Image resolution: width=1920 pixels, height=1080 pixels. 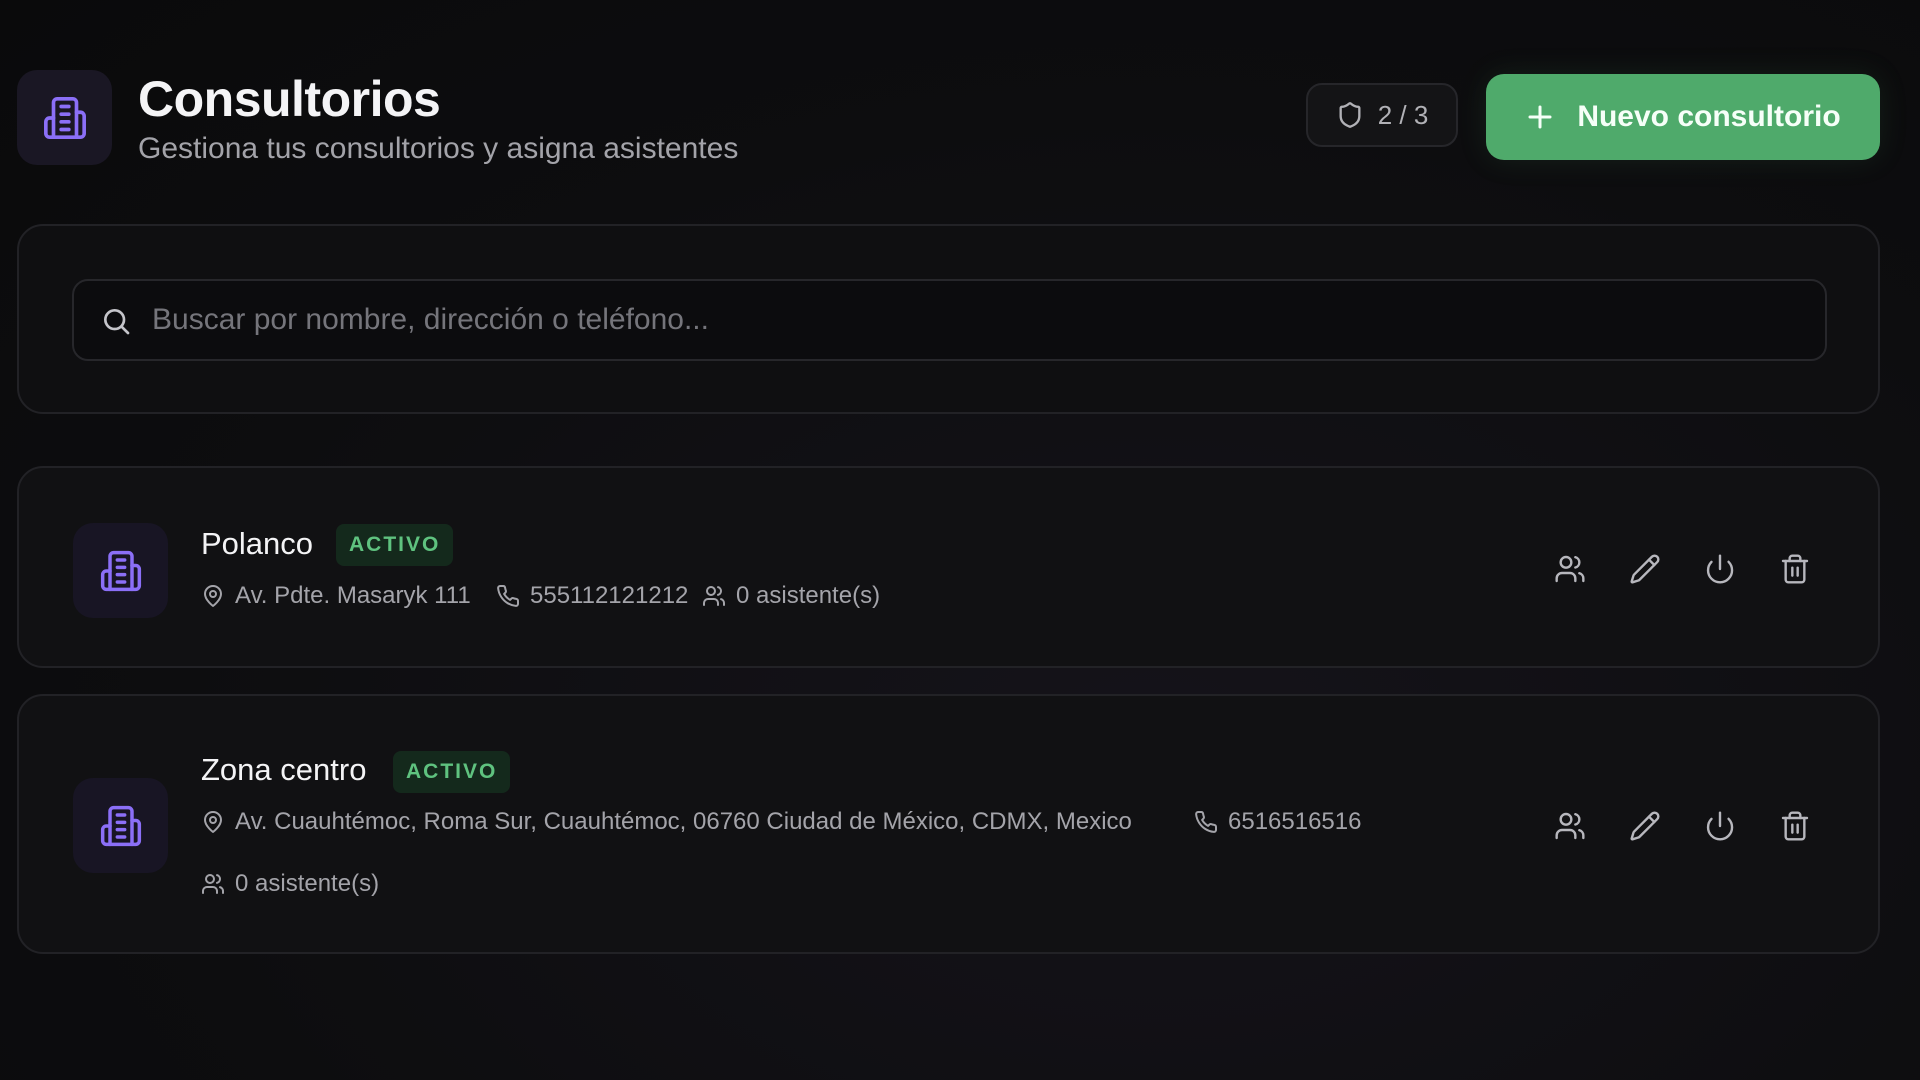 I want to click on office-address: Av. Pdte. Masaryk 111, so click(x=336, y=596).